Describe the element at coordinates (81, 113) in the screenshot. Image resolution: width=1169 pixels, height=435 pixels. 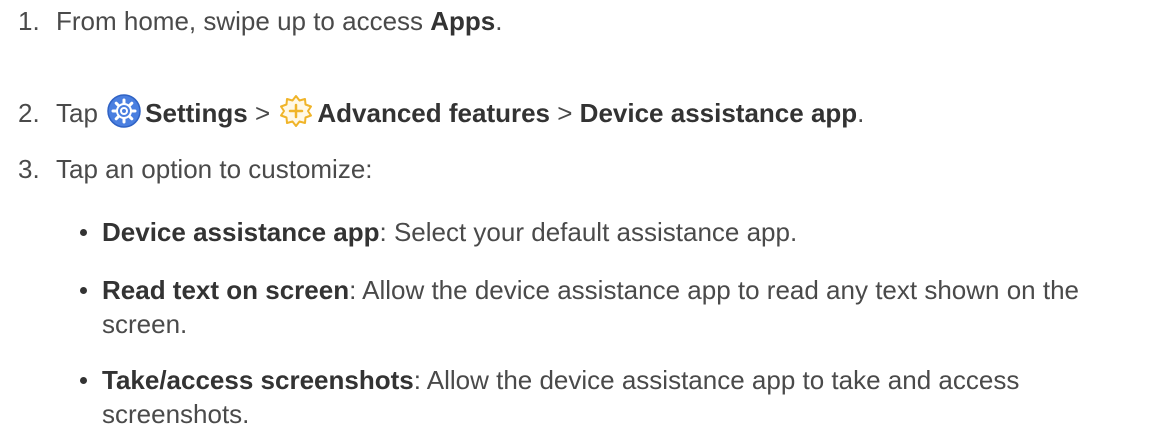
I see `step-text: Tap` at that location.